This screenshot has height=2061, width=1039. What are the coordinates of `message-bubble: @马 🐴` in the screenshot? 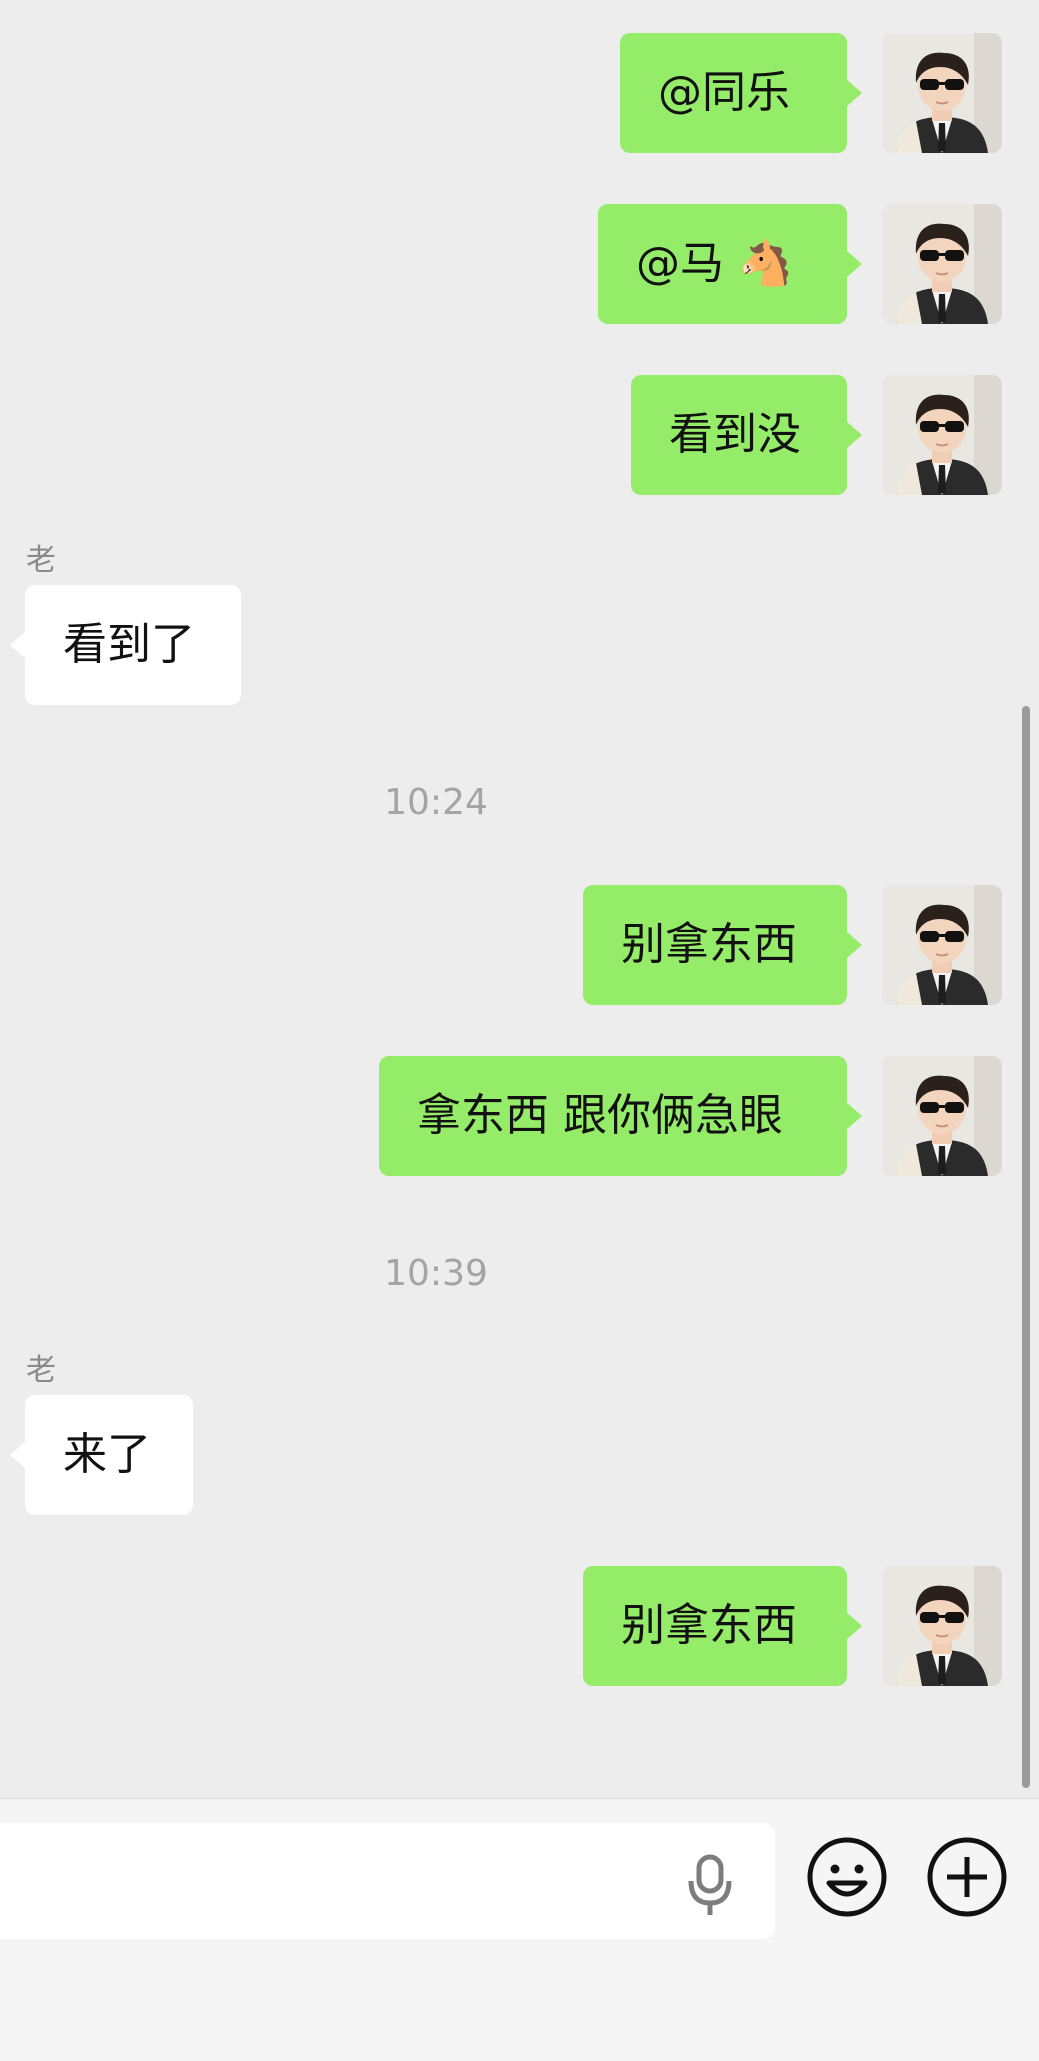 It's located at (730, 264).